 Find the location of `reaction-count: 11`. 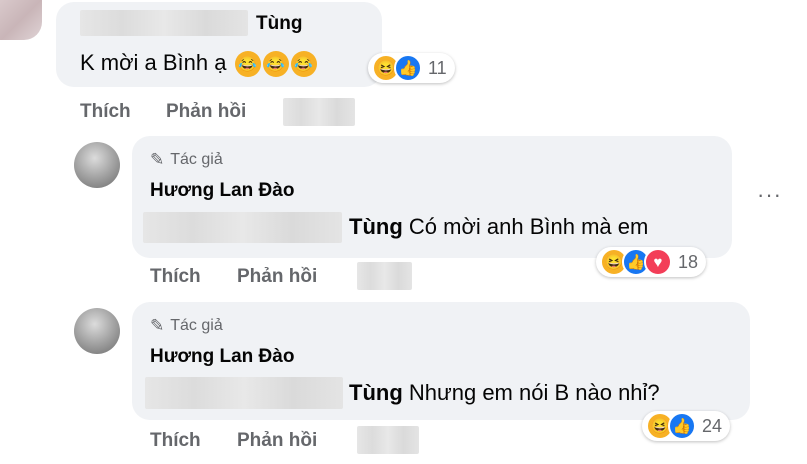

reaction-count: 11 is located at coordinates (437, 67).